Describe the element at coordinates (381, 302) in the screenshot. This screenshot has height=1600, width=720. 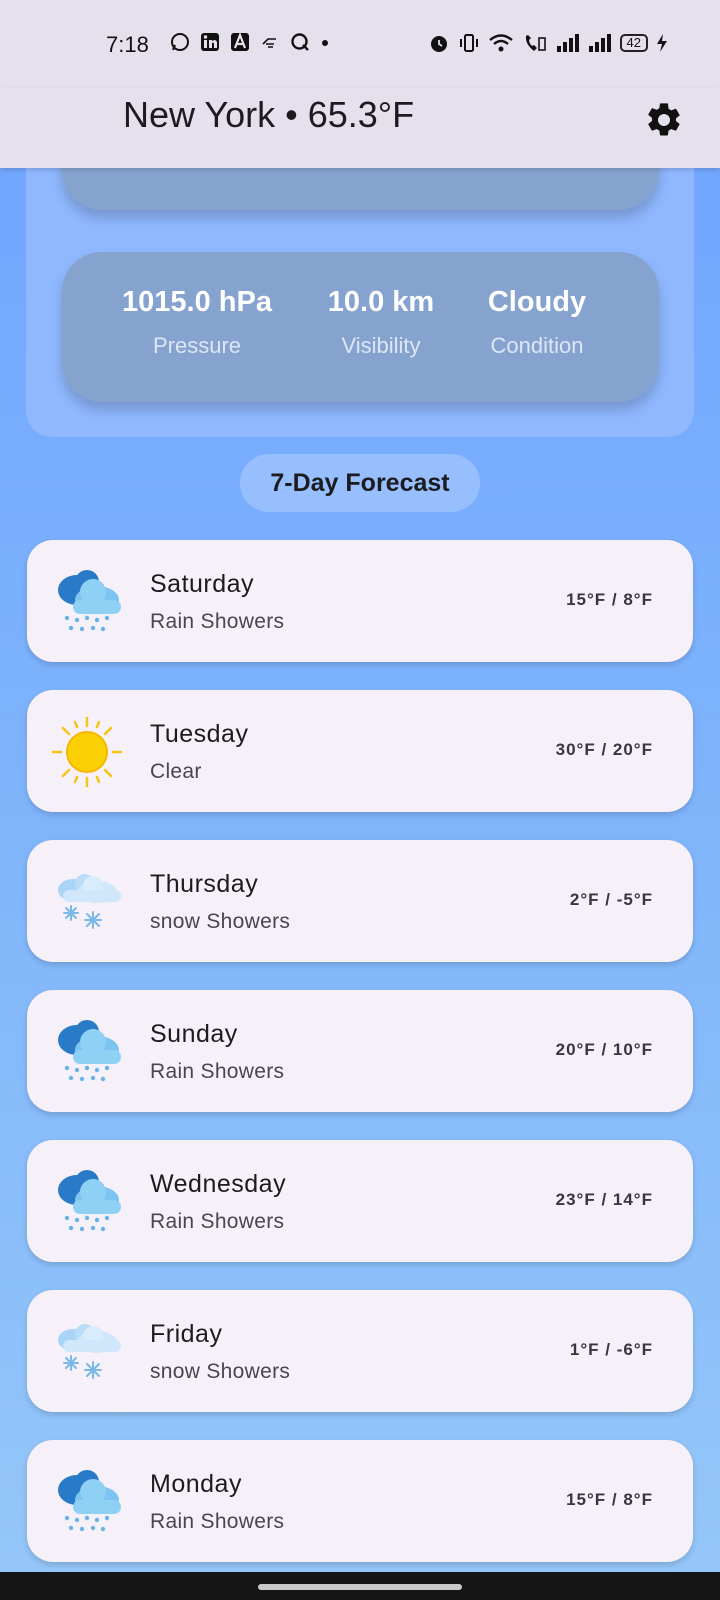
I see `stat-value: 10.0 km` at that location.